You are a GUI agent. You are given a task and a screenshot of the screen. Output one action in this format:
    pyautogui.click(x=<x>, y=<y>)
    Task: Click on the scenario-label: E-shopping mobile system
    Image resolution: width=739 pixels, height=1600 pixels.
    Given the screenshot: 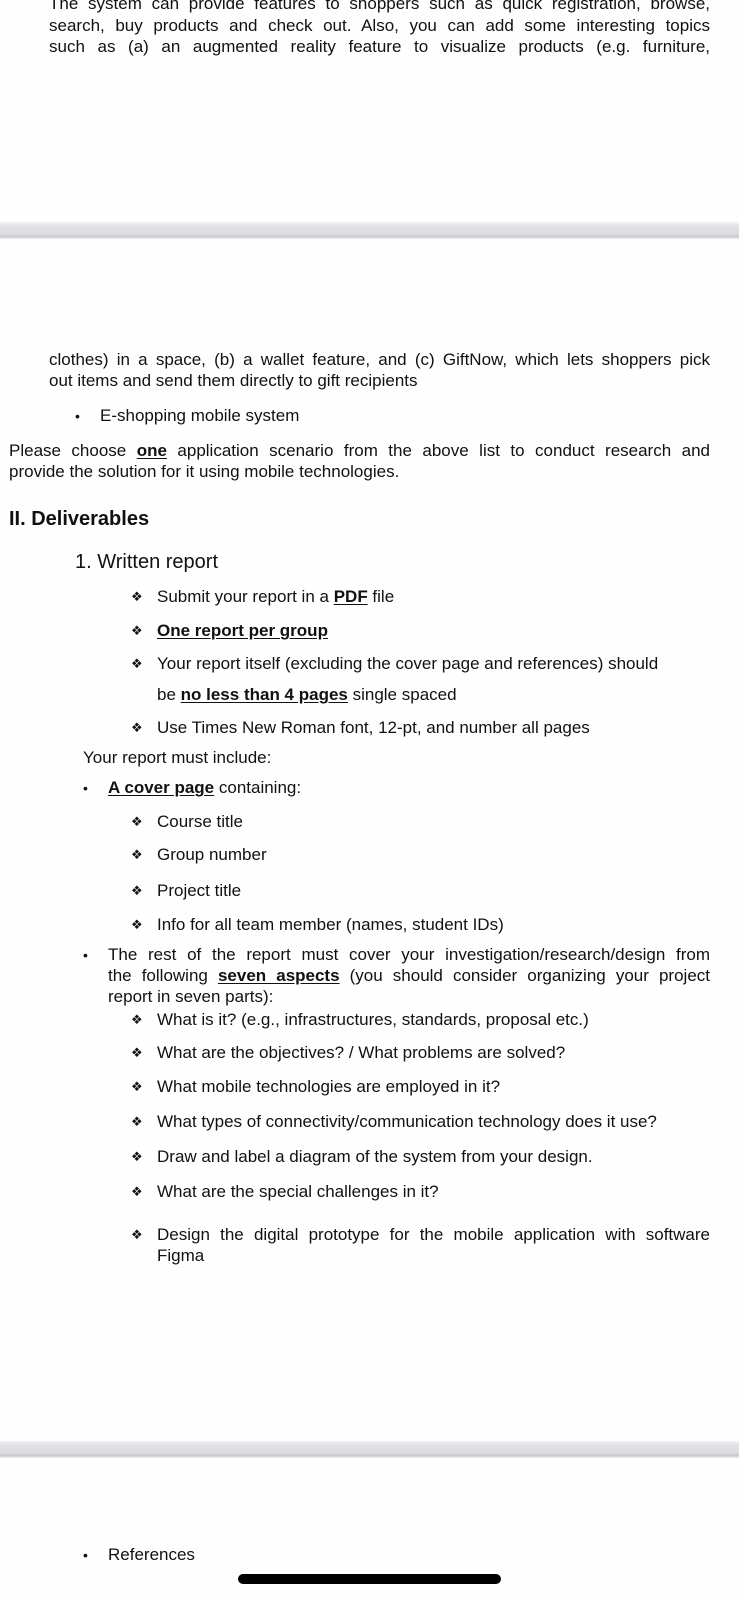 What is the action you would take?
    pyautogui.click(x=200, y=415)
    